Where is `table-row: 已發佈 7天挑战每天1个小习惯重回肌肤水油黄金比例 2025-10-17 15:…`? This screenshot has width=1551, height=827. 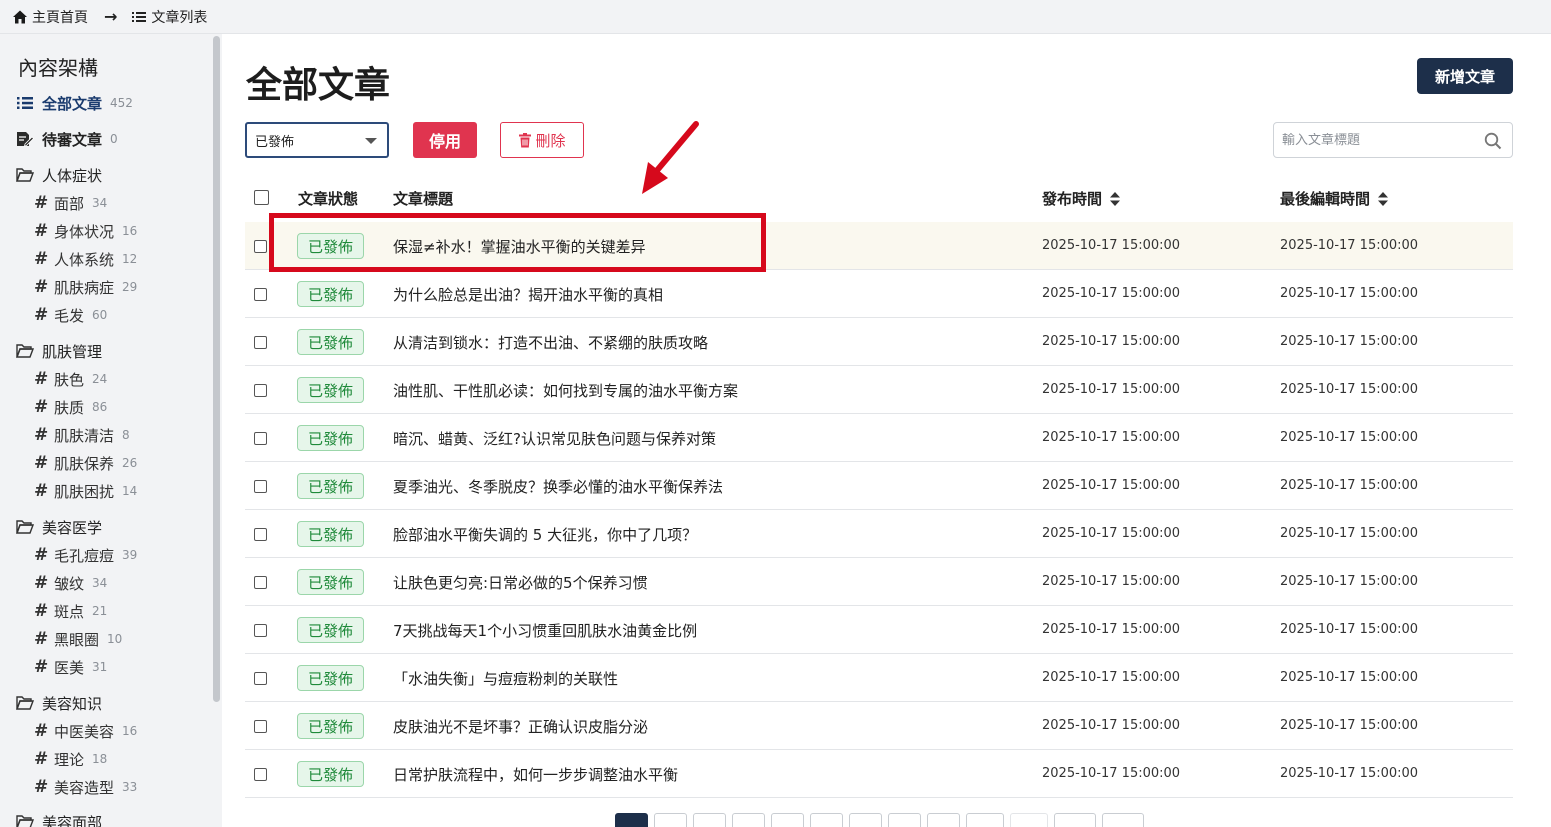
table-row: 已發佈 7天挑战每天1个小习惯重回肌肤水油黄金比例 2025-10-17 15:… is located at coordinates (879, 630).